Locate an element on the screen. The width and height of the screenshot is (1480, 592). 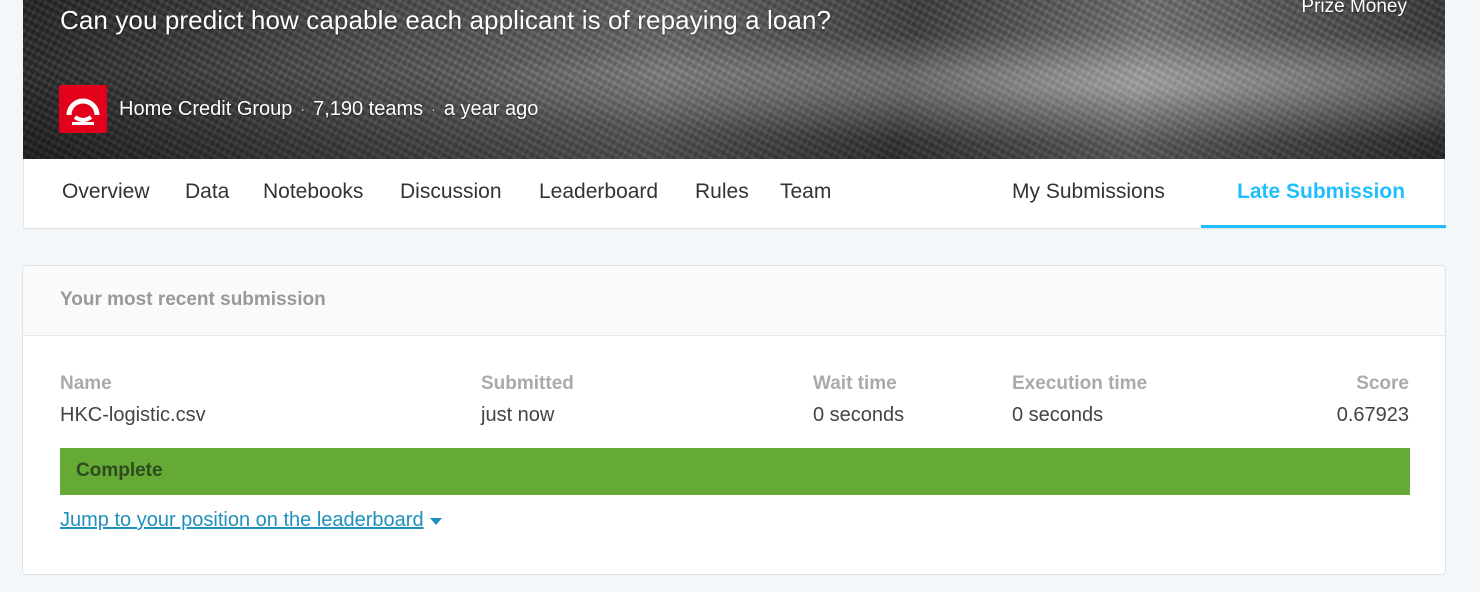
name-column-label: Name is located at coordinates (86, 383).